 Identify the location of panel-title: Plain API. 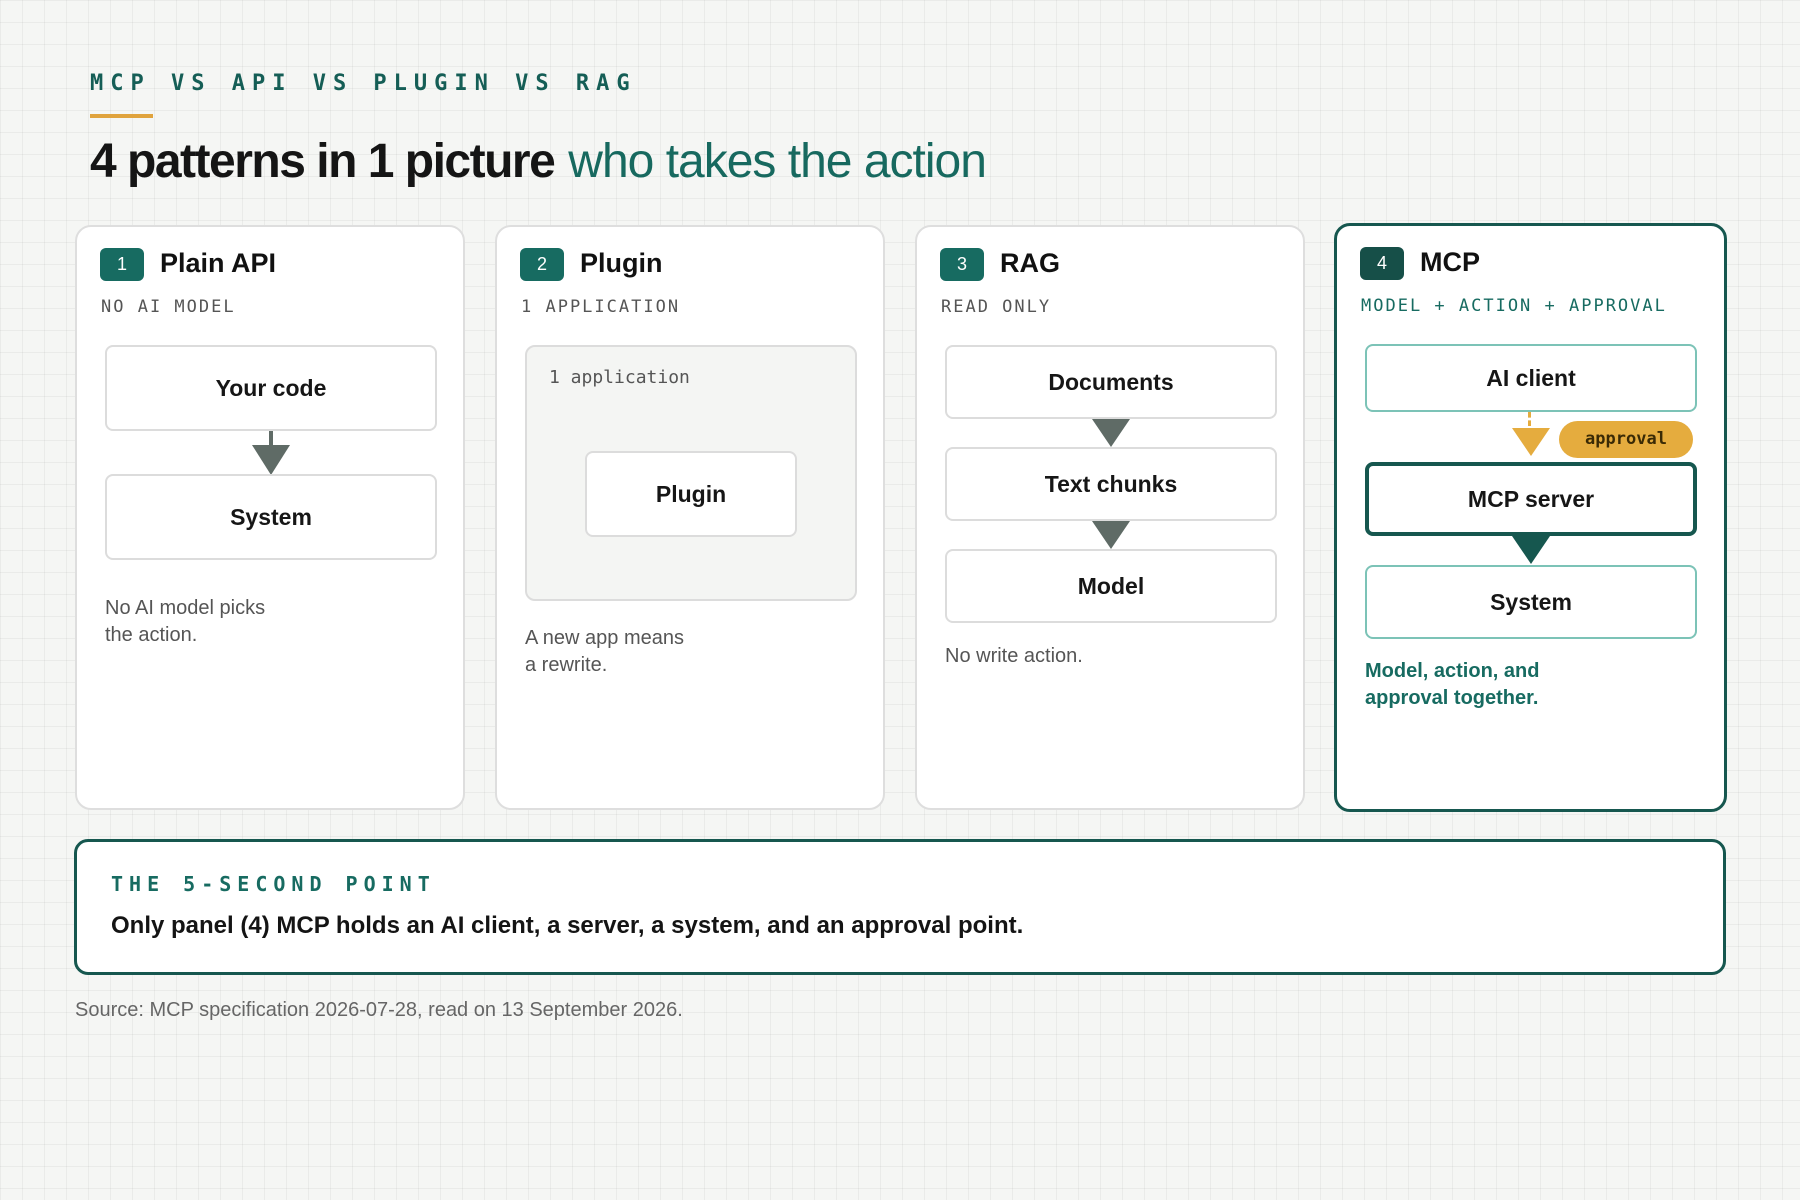
(218, 263).